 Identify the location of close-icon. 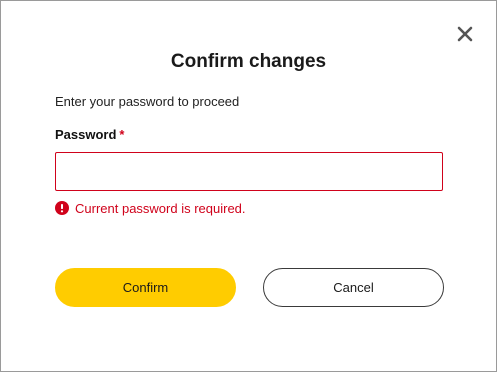
(465, 34).